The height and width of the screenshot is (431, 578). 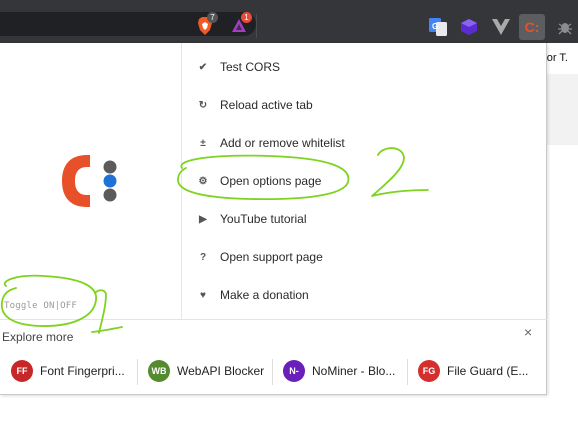 I want to click on menu-item-label: Reload active tab, so click(x=266, y=105).